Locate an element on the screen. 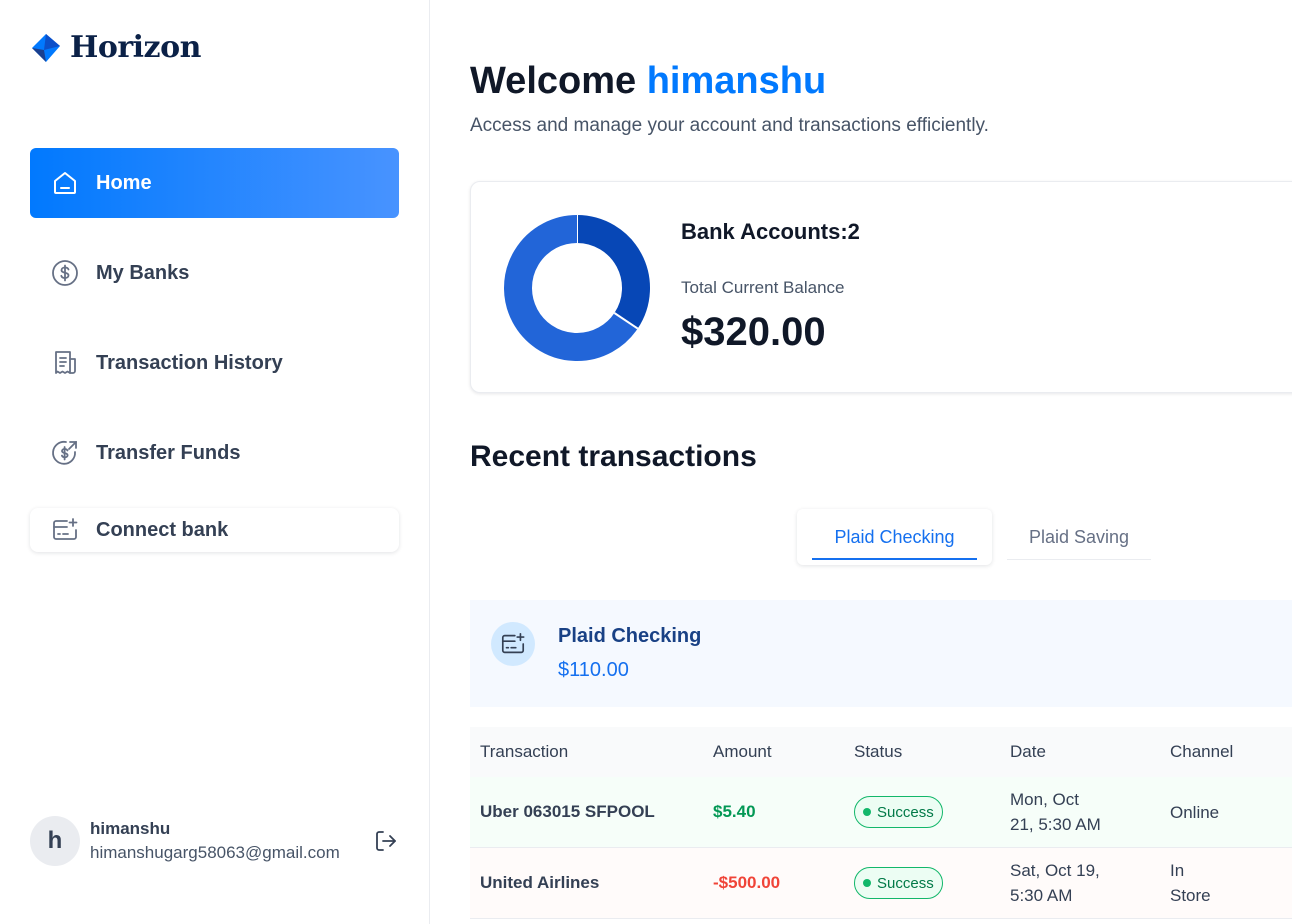 This screenshot has height=924, width=1292. channel-line: Online is located at coordinates (1195, 812).